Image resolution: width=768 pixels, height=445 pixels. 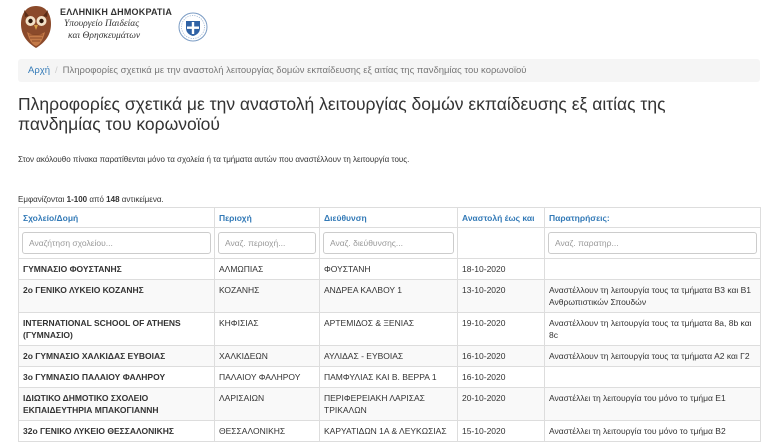 I want to click on ministry-line-3: και Θρησκευμάτων, so click(x=104, y=36).